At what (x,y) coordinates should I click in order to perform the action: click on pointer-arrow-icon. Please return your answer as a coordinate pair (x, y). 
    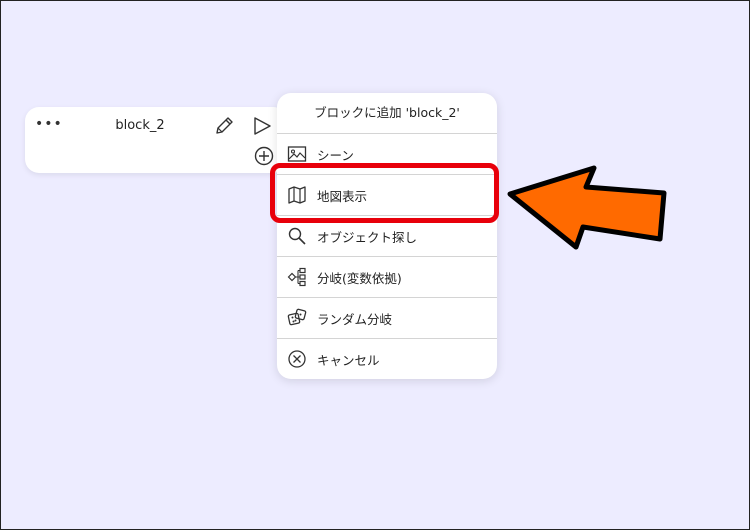
    Looking at the image, I should click on (587, 207).